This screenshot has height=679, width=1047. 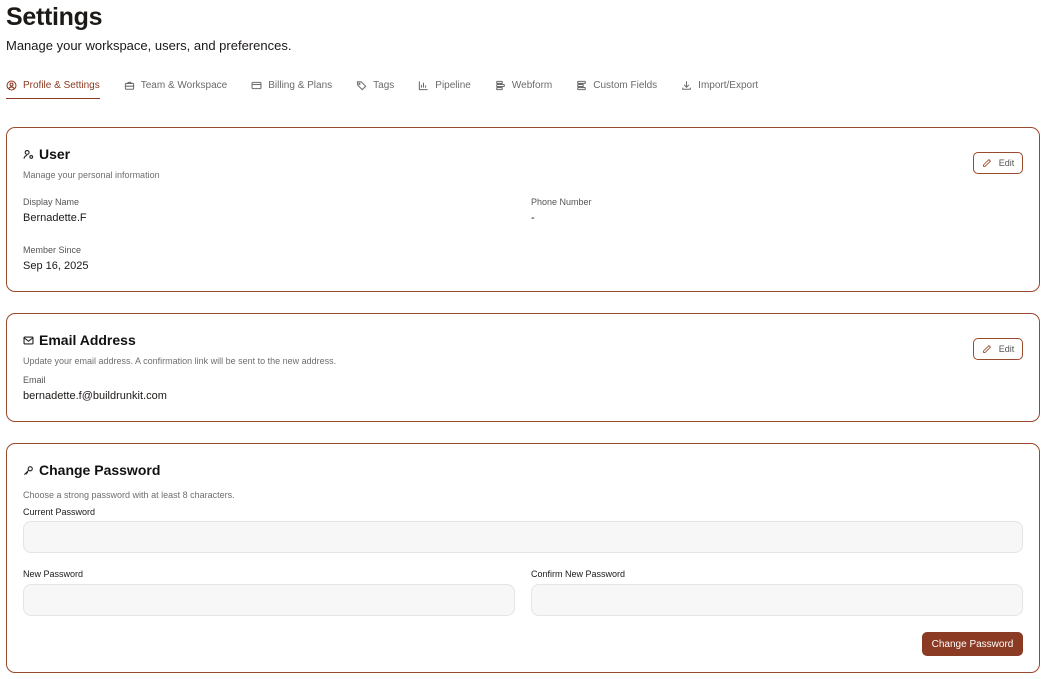 I want to click on member-since-label: Member Since, so click(x=52, y=250).